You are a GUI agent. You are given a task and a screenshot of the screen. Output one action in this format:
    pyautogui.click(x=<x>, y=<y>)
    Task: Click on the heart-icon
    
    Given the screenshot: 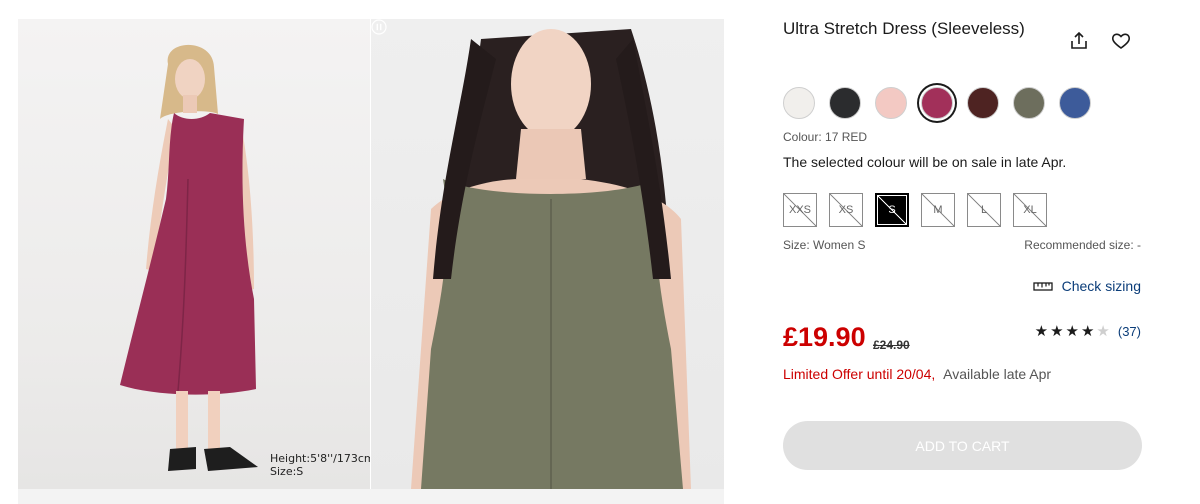 What is the action you would take?
    pyautogui.click(x=1121, y=41)
    